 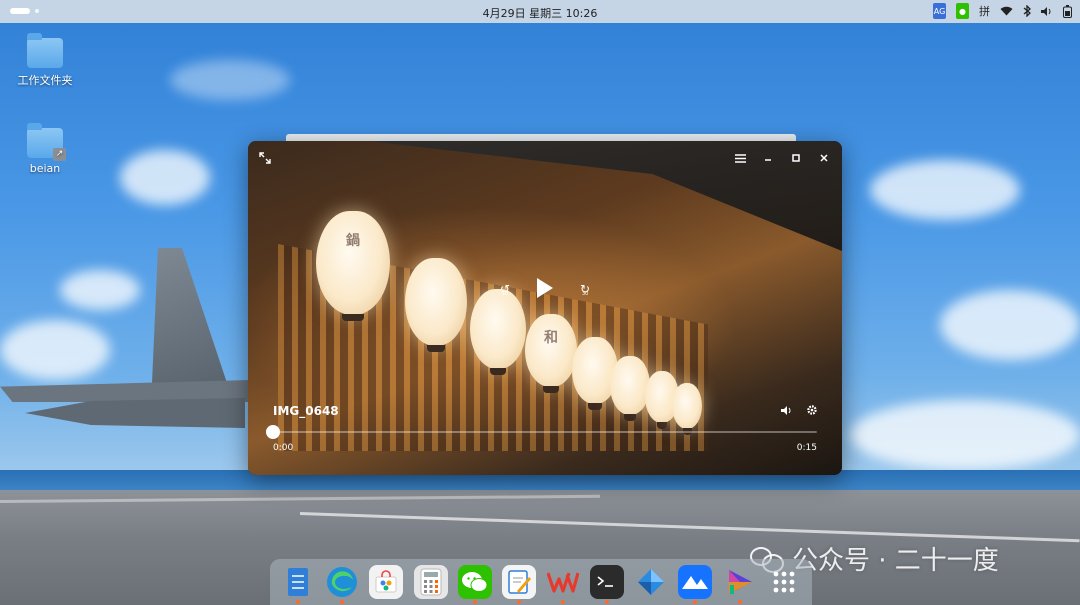 I want to click on menu-button, so click(x=740, y=158).